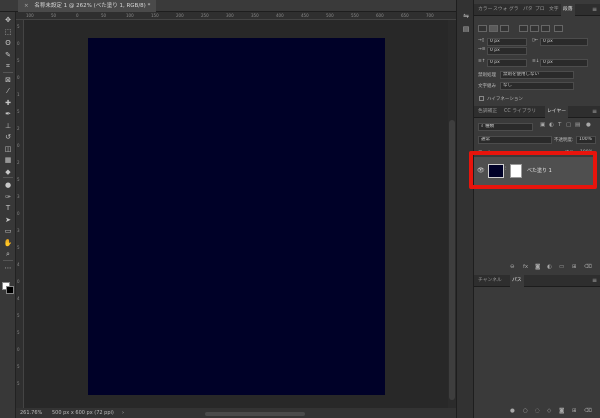 This screenshot has width=600, height=418. Describe the element at coordinates (557, 112) in the screenshot. I see `tab-layers: レイヤー` at that location.